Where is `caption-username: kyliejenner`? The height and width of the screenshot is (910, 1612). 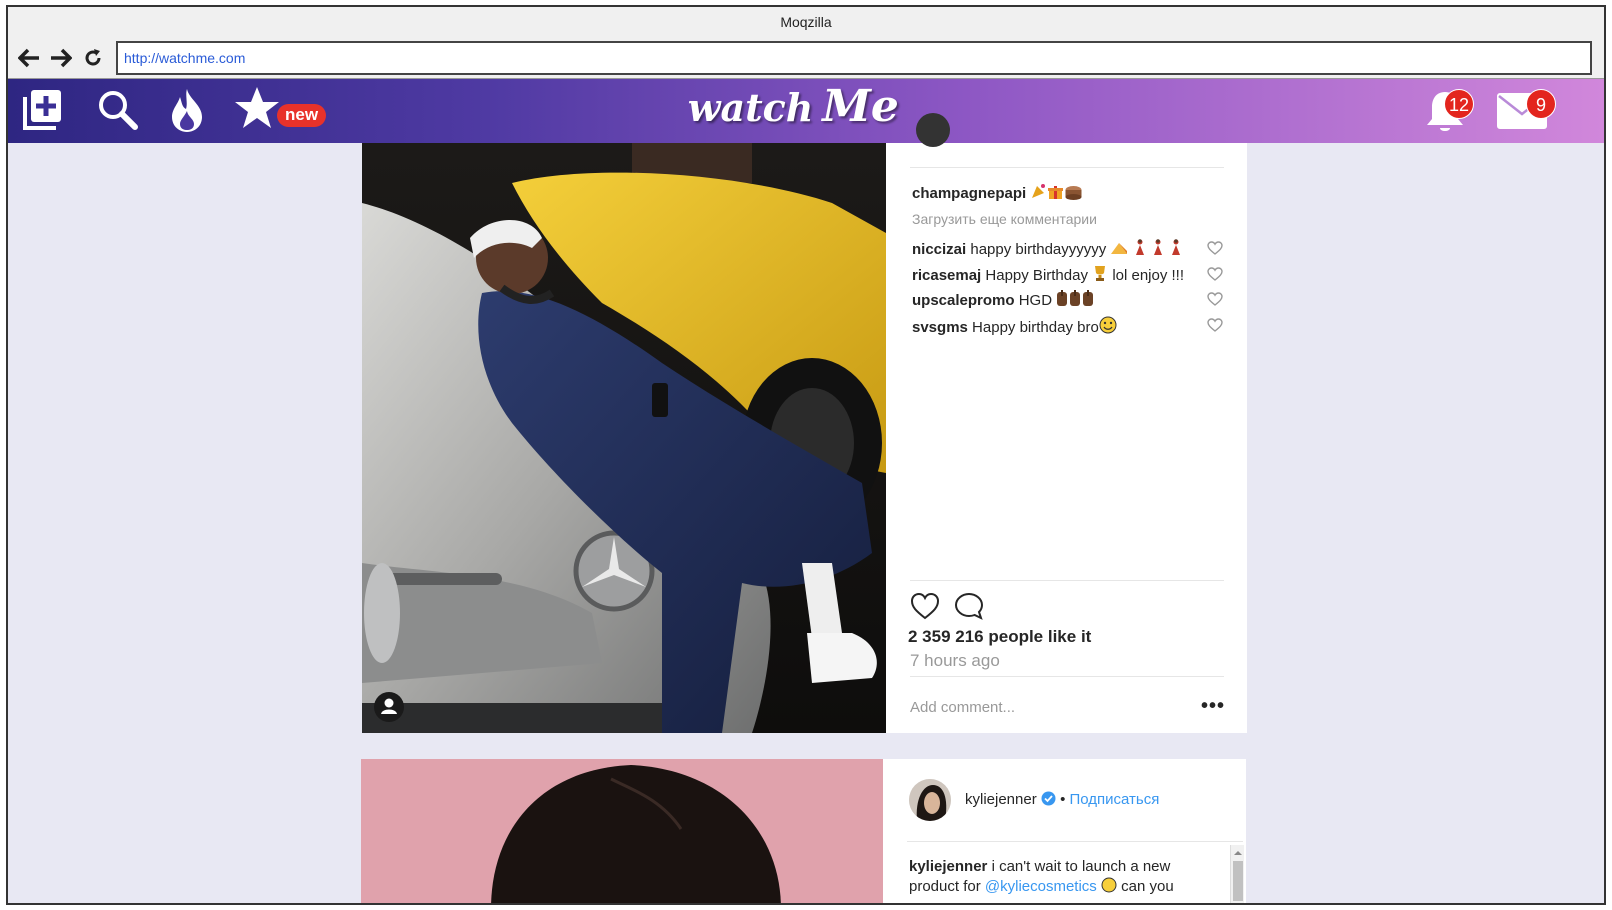
caption-username: kyliejenner is located at coordinates (948, 866).